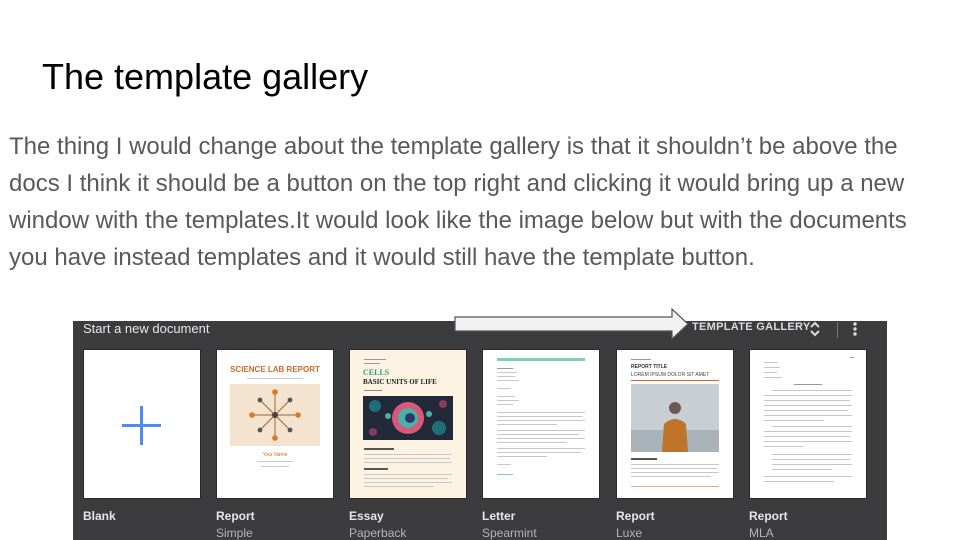 The height and width of the screenshot is (540, 960). What do you see at coordinates (205, 76) in the screenshot?
I see `slide-title: The template gallery` at bounding box center [205, 76].